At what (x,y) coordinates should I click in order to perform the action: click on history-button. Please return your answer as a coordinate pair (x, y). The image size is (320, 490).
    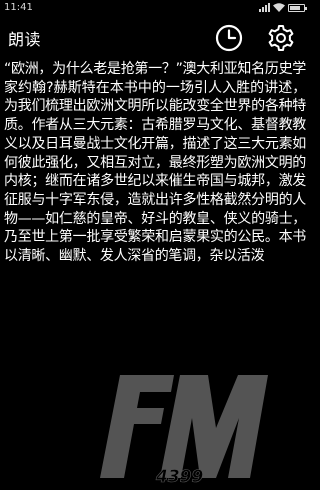
    Looking at the image, I should click on (229, 38).